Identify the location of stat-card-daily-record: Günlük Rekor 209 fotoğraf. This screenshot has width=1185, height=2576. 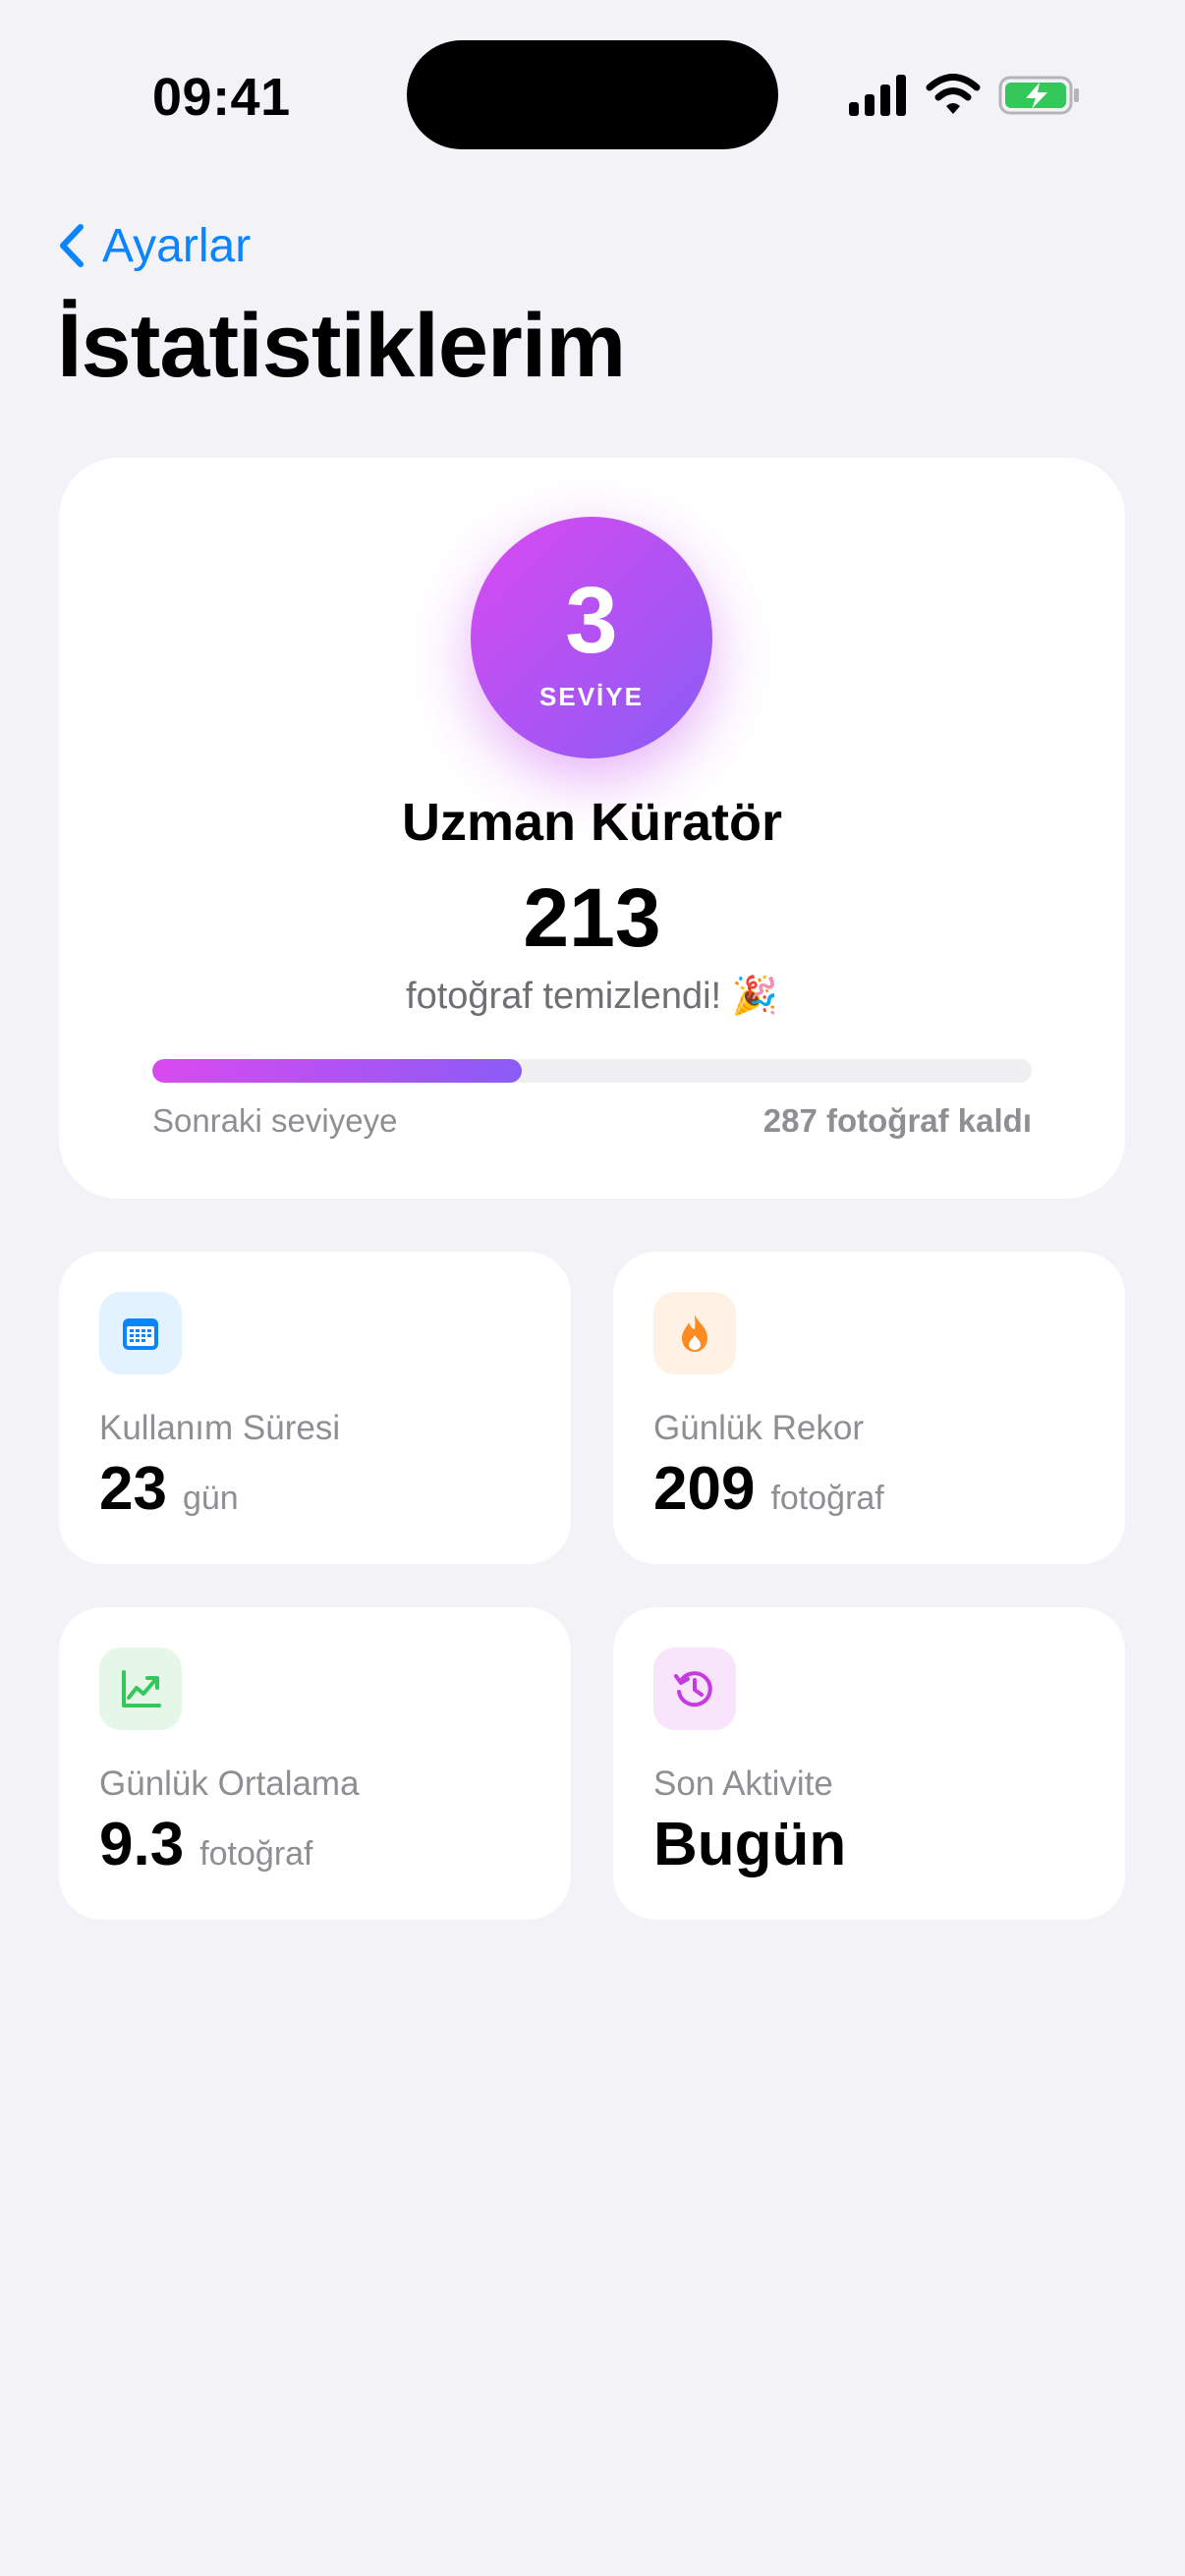
(869, 1408).